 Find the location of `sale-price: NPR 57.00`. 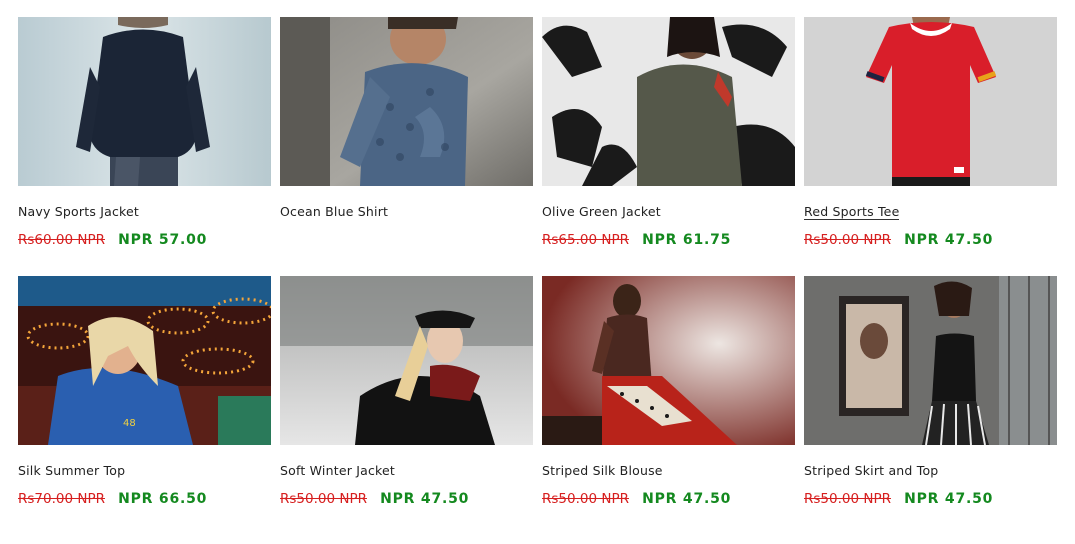

sale-price: NPR 57.00 is located at coordinates (163, 240).